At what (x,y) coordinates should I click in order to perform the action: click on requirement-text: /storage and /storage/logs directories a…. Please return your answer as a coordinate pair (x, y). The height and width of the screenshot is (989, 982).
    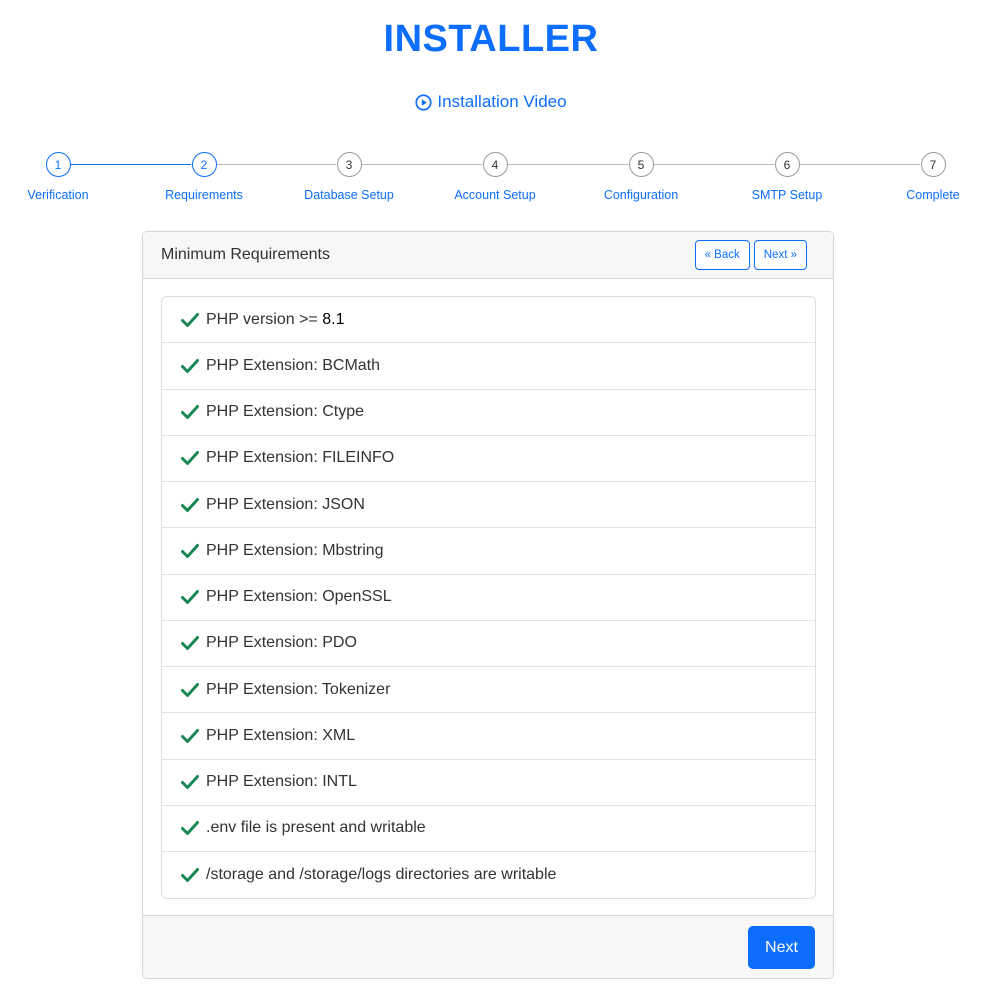
    Looking at the image, I should click on (381, 875).